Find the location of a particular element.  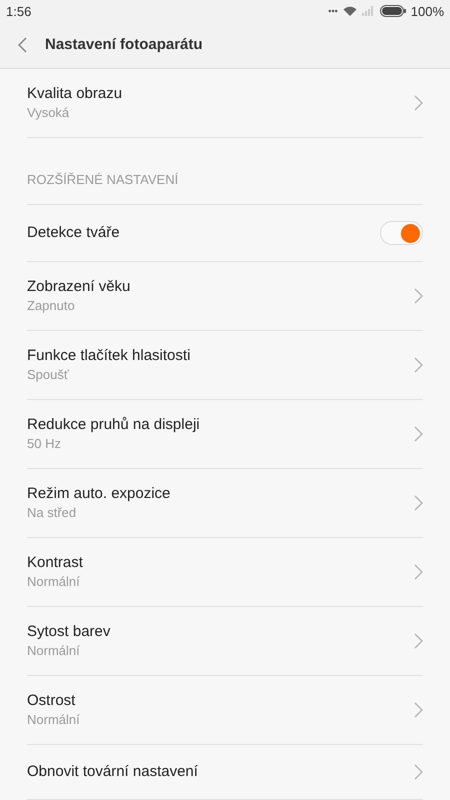

setting-title: Režim auto. expozice is located at coordinates (98, 494).